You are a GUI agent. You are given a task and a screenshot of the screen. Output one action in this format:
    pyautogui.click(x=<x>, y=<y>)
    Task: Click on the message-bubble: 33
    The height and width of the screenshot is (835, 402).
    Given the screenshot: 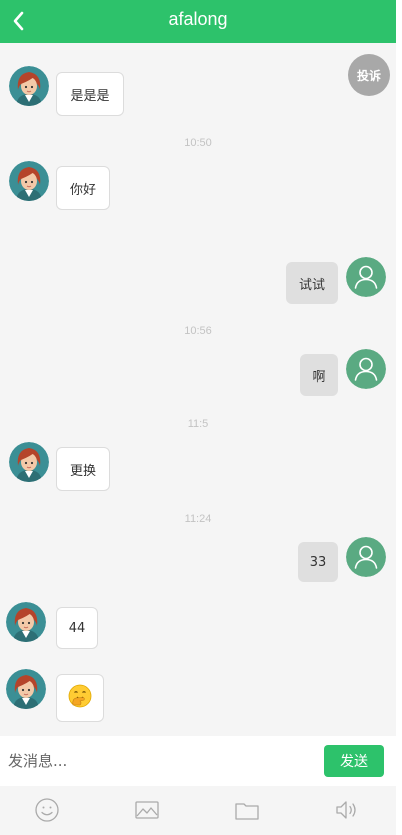 What is the action you would take?
    pyautogui.click(x=318, y=562)
    